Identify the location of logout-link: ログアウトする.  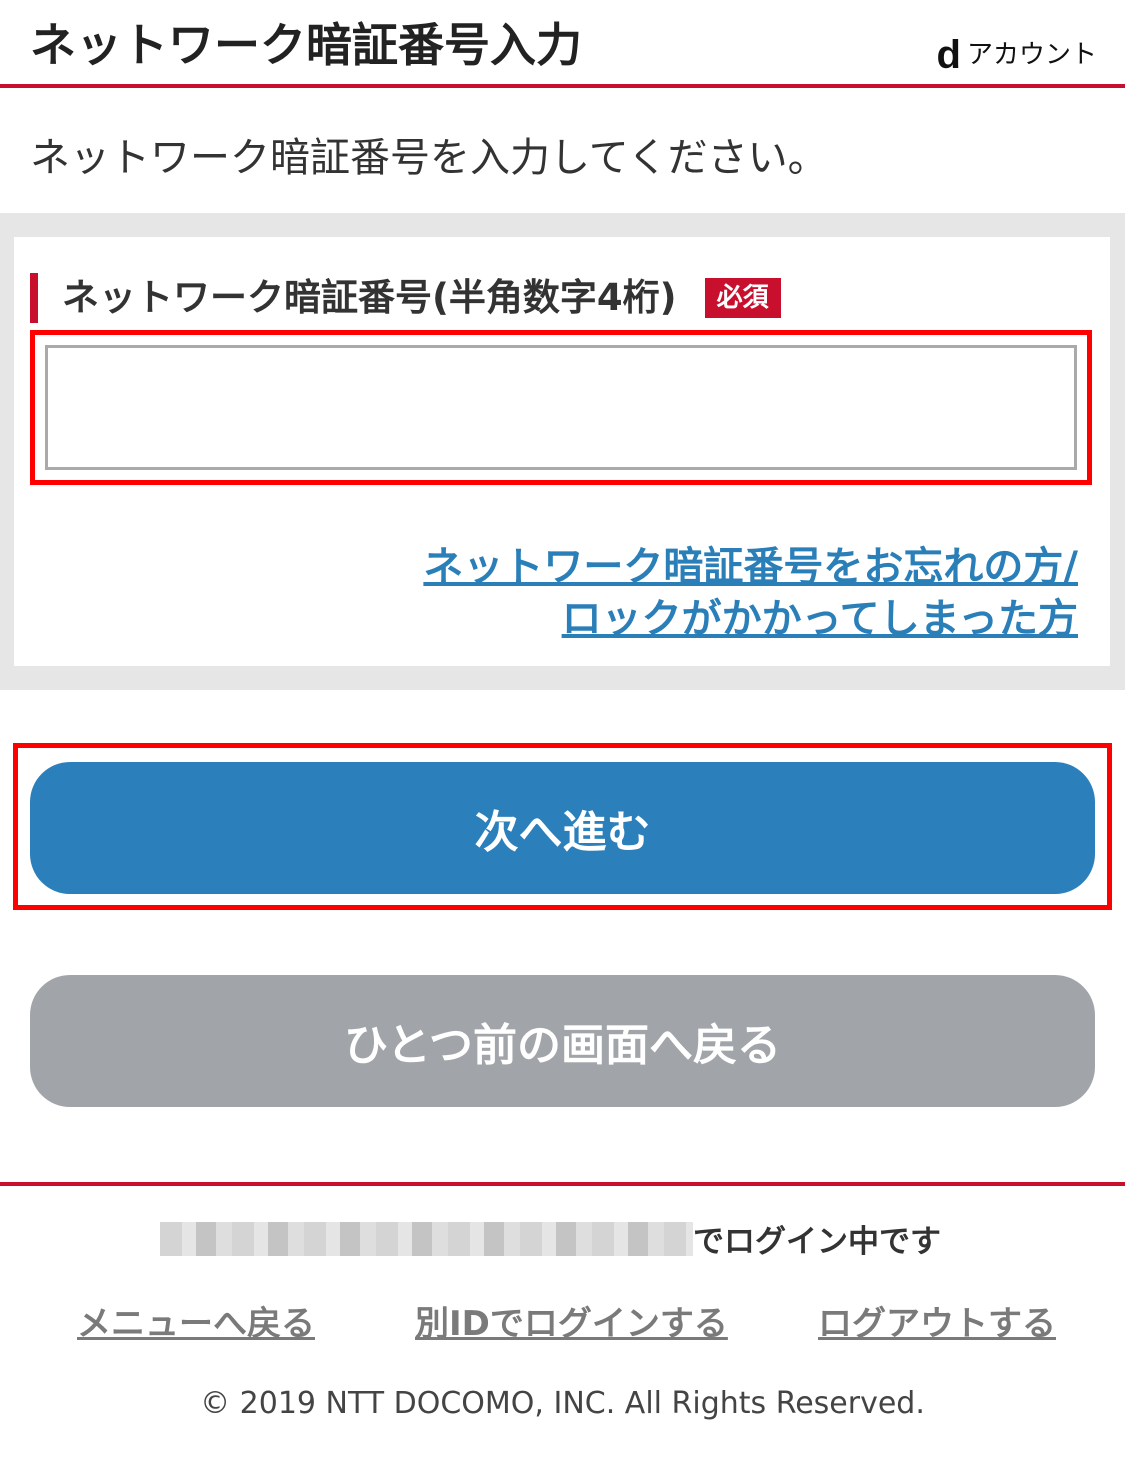
(937, 1320).